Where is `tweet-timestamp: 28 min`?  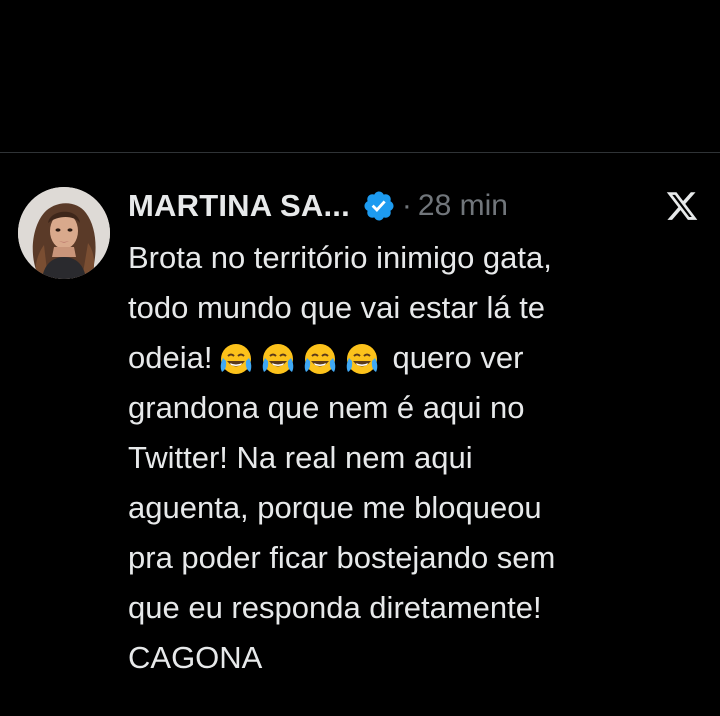
tweet-timestamp: 28 min is located at coordinates (463, 206).